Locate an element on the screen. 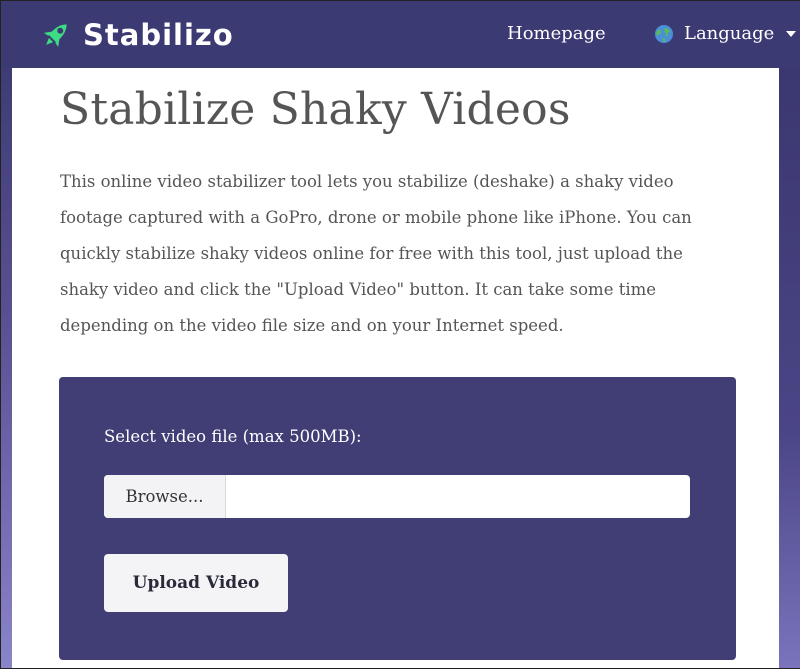  caret-down-icon is located at coordinates (791, 33).